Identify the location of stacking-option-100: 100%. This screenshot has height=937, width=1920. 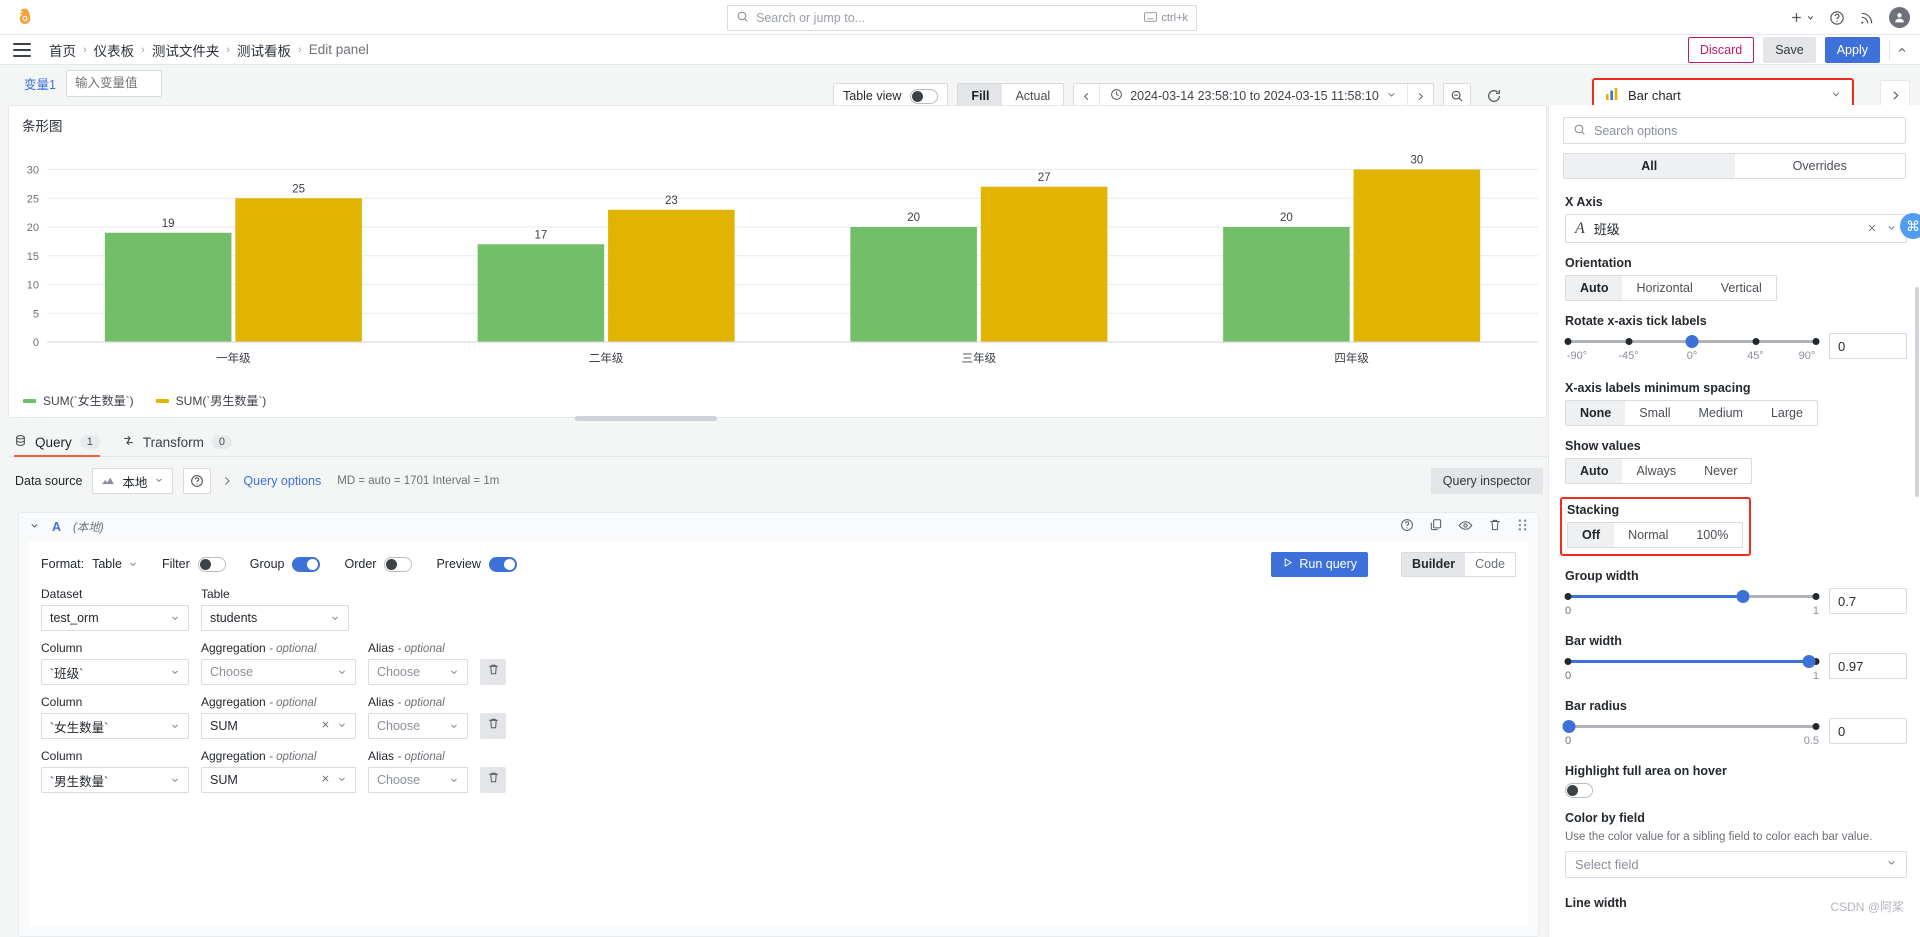
(1712, 535).